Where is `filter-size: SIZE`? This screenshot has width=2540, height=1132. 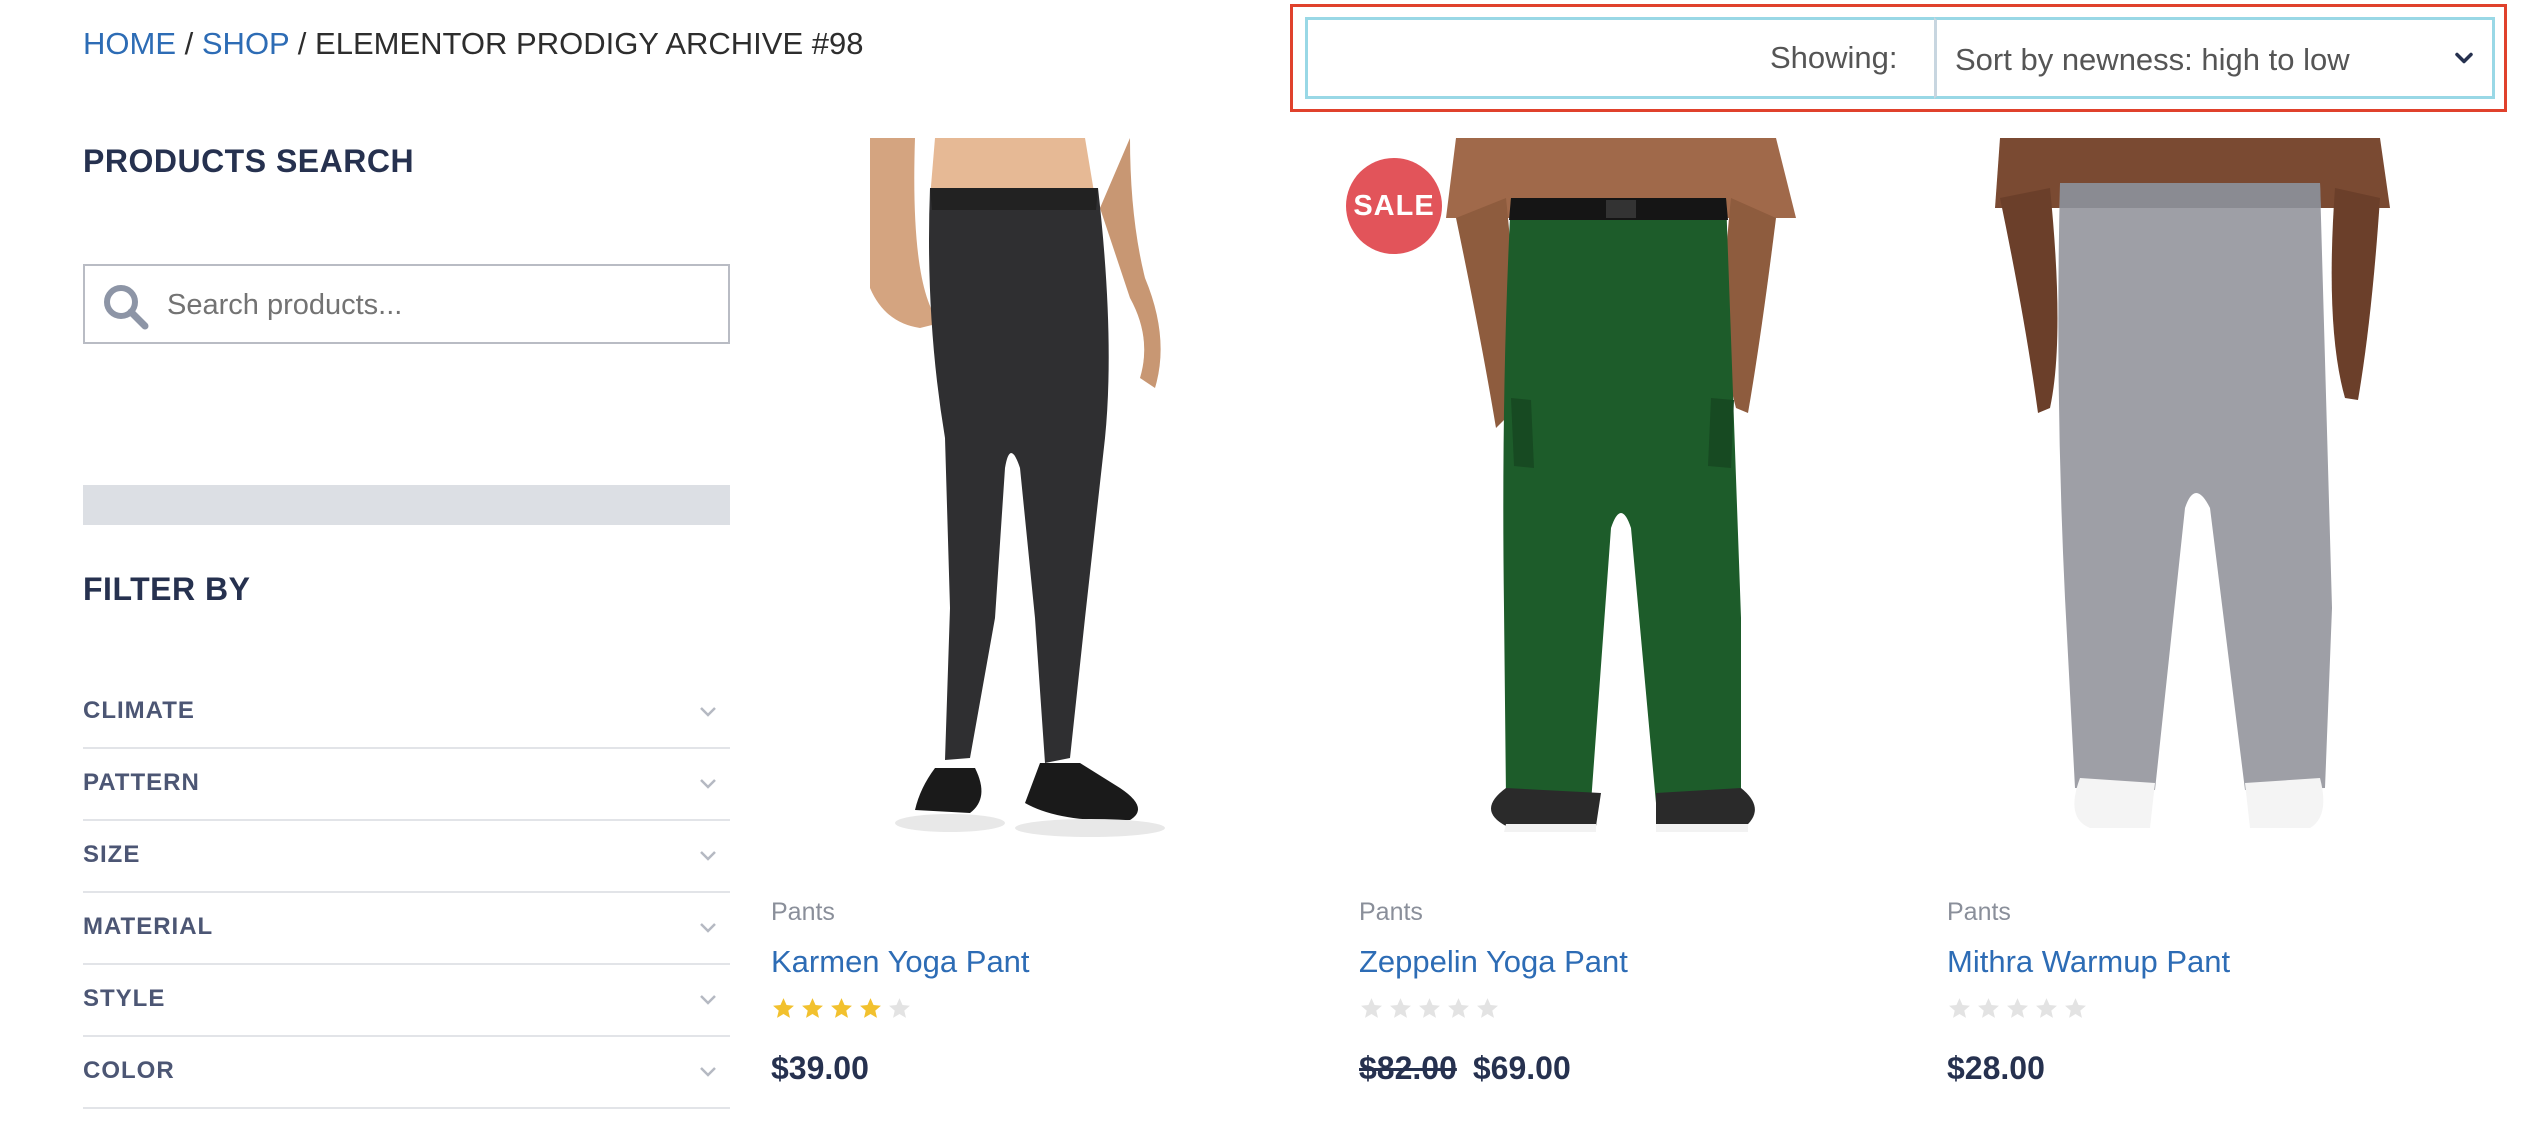
filter-size: SIZE is located at coordinates (406, 857).